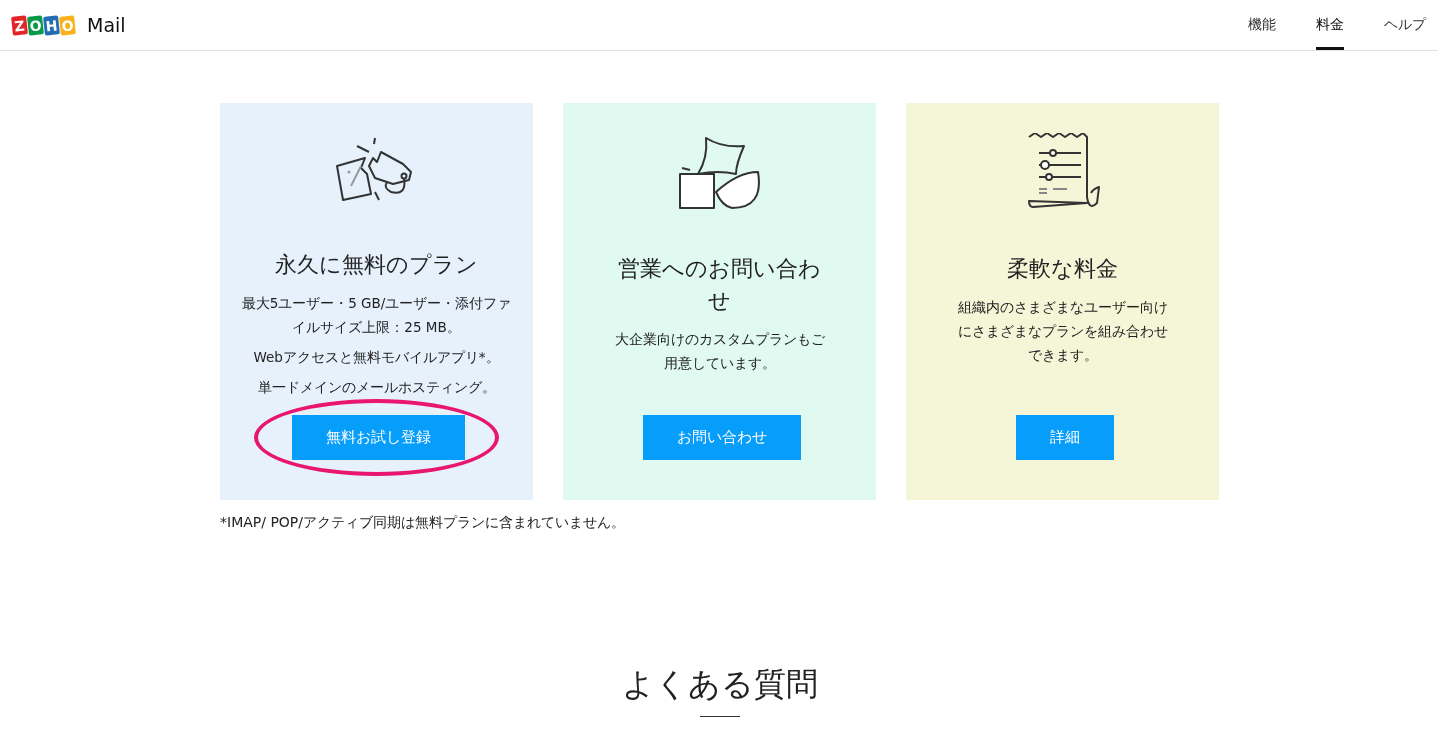  What do you see at coordinates (376, 357) in the screenshot?
I see `card-description: Webアクセスと無料モバイルアプリ*。` at bounding box center [376, 357].